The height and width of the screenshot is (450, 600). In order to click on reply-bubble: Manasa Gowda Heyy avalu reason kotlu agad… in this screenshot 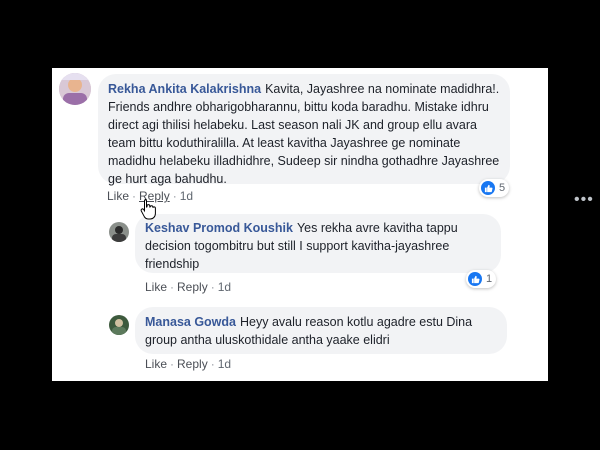, I will do `click(321, 330)`.